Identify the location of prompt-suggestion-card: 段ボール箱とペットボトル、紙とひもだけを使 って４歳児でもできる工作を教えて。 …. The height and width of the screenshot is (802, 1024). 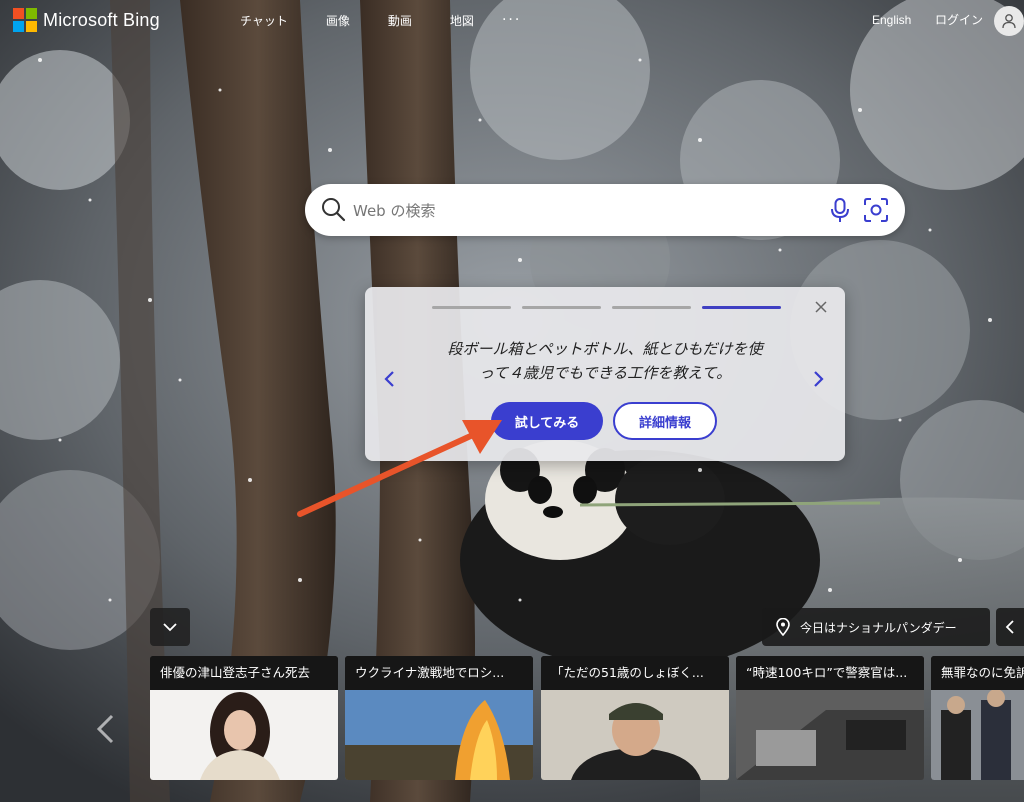
(605, 374).